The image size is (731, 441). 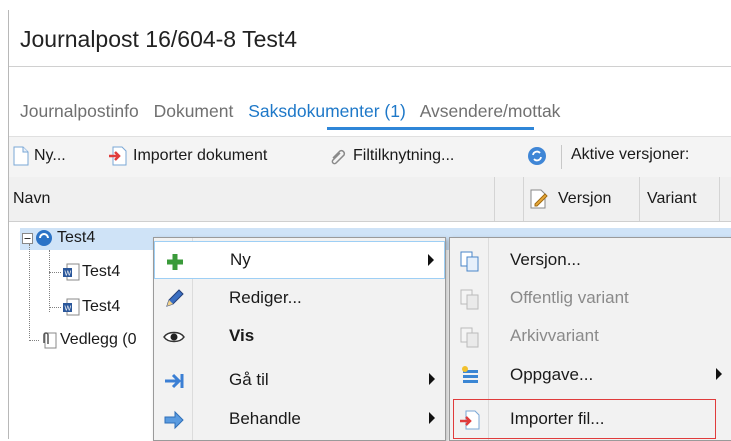 I want to click on tab-avsendere-mottakere: Avsendere/mottak, so click(x=490, y=111).